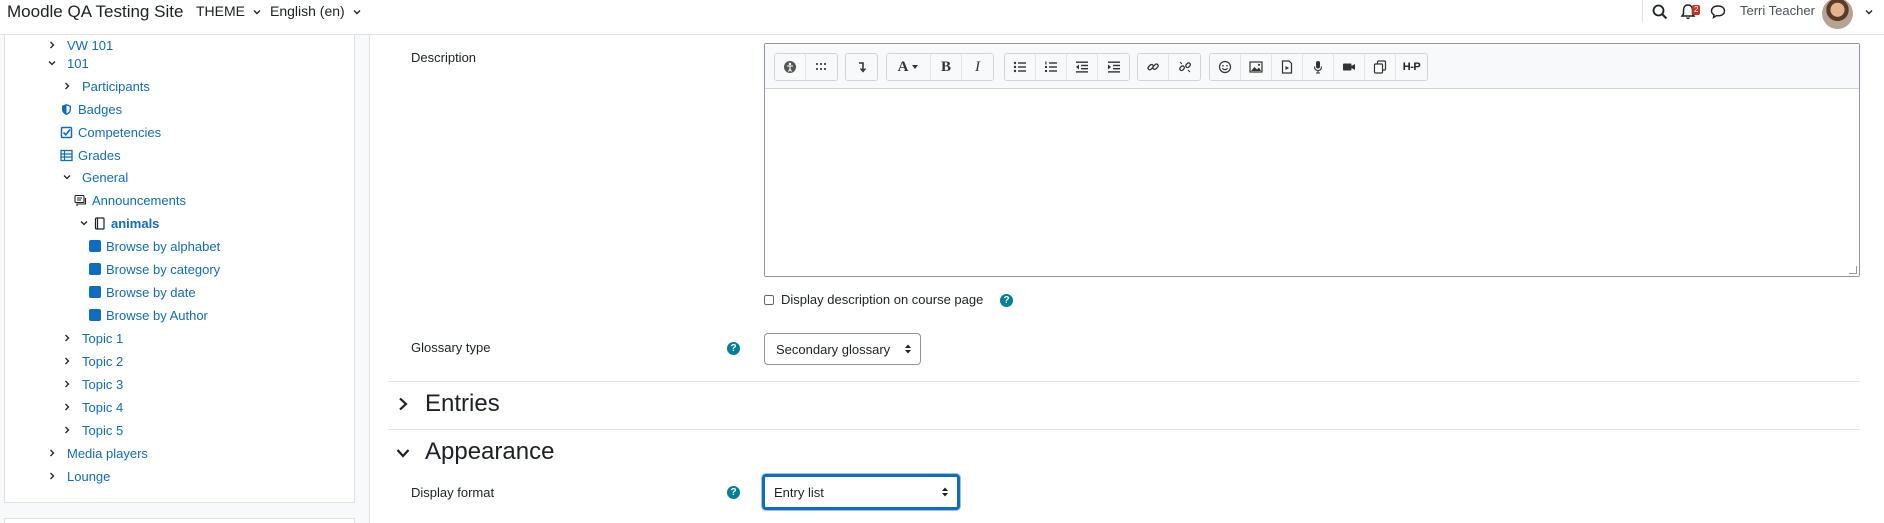  I want to click on tree-node-browse-category: Browse by category, so click(154, 269).